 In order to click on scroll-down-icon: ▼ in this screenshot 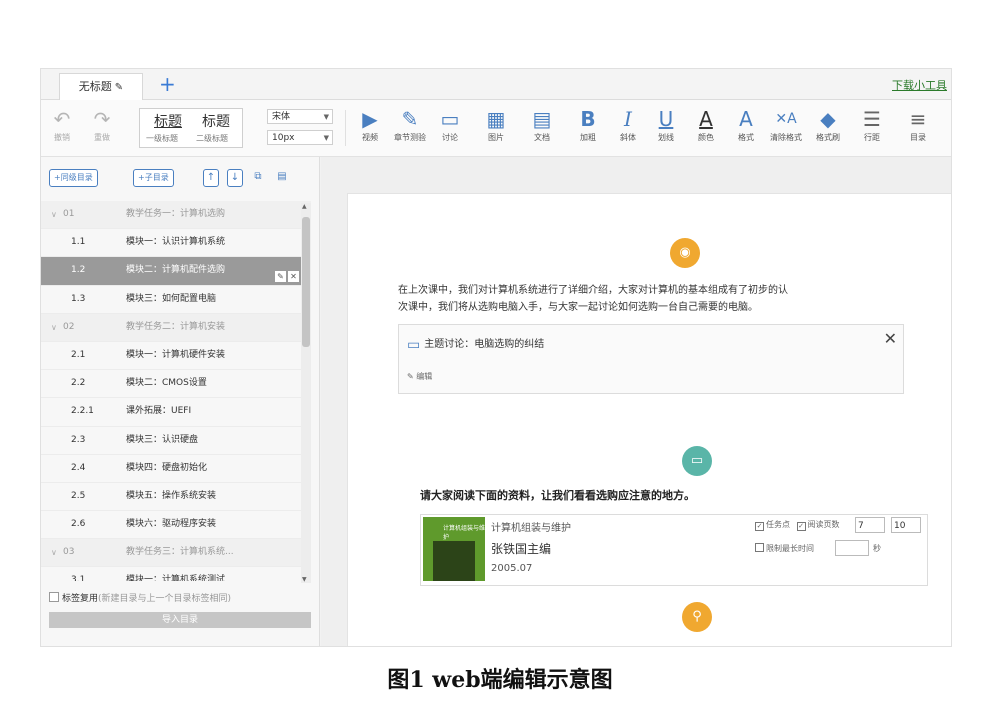, I will do `click(304, 579)`.